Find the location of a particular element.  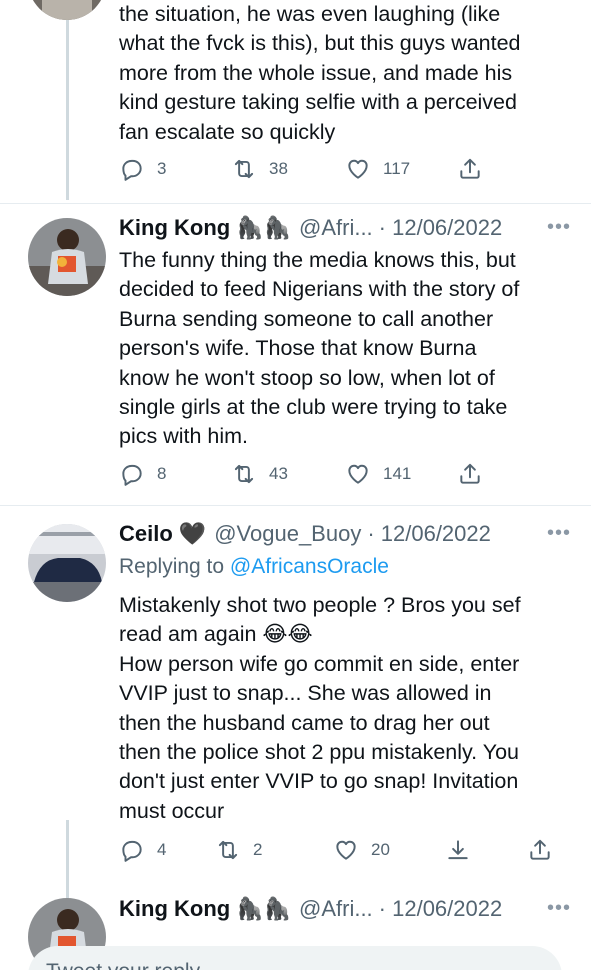

bookmark-button is located at coordinates (458, 850).